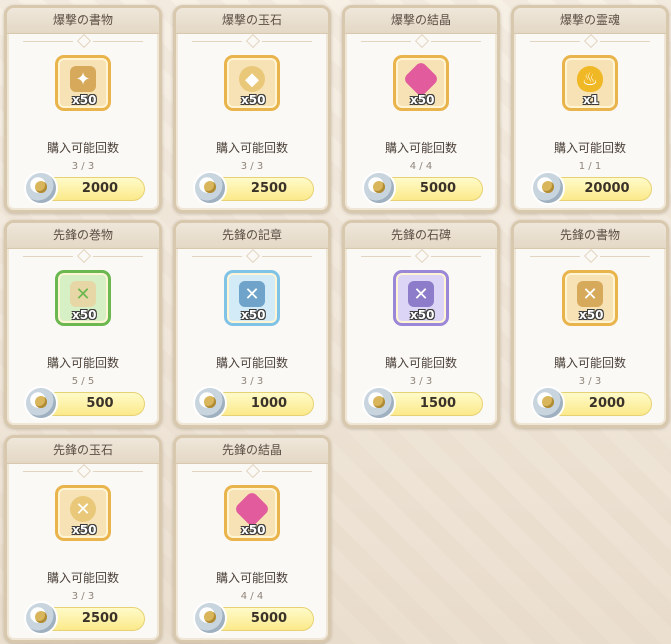 This screenshot has height=644, width=671. I want to click on buy-button: 1500, so click(423, 403).